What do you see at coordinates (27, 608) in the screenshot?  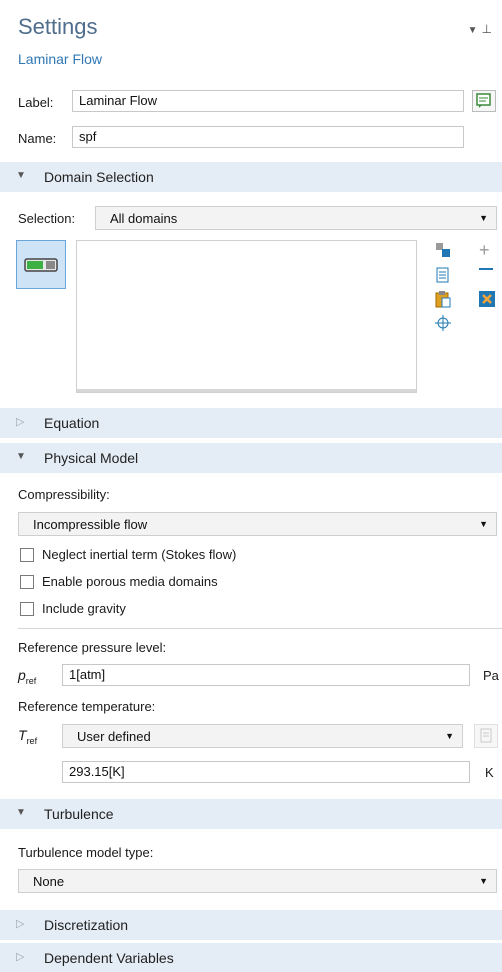 I see `gravity-checkbox` at bounding box center [27, 608].